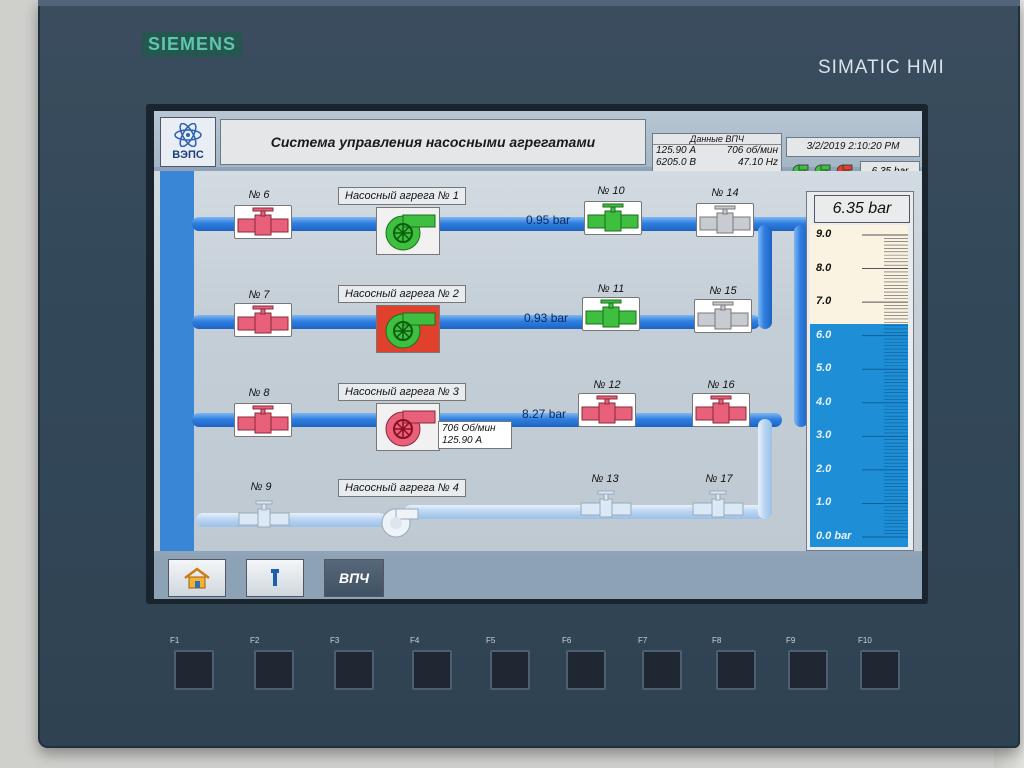 This screenshot has height=768, width=1024. I want to click on company-logo: ВЭПС, so click(188, 142).